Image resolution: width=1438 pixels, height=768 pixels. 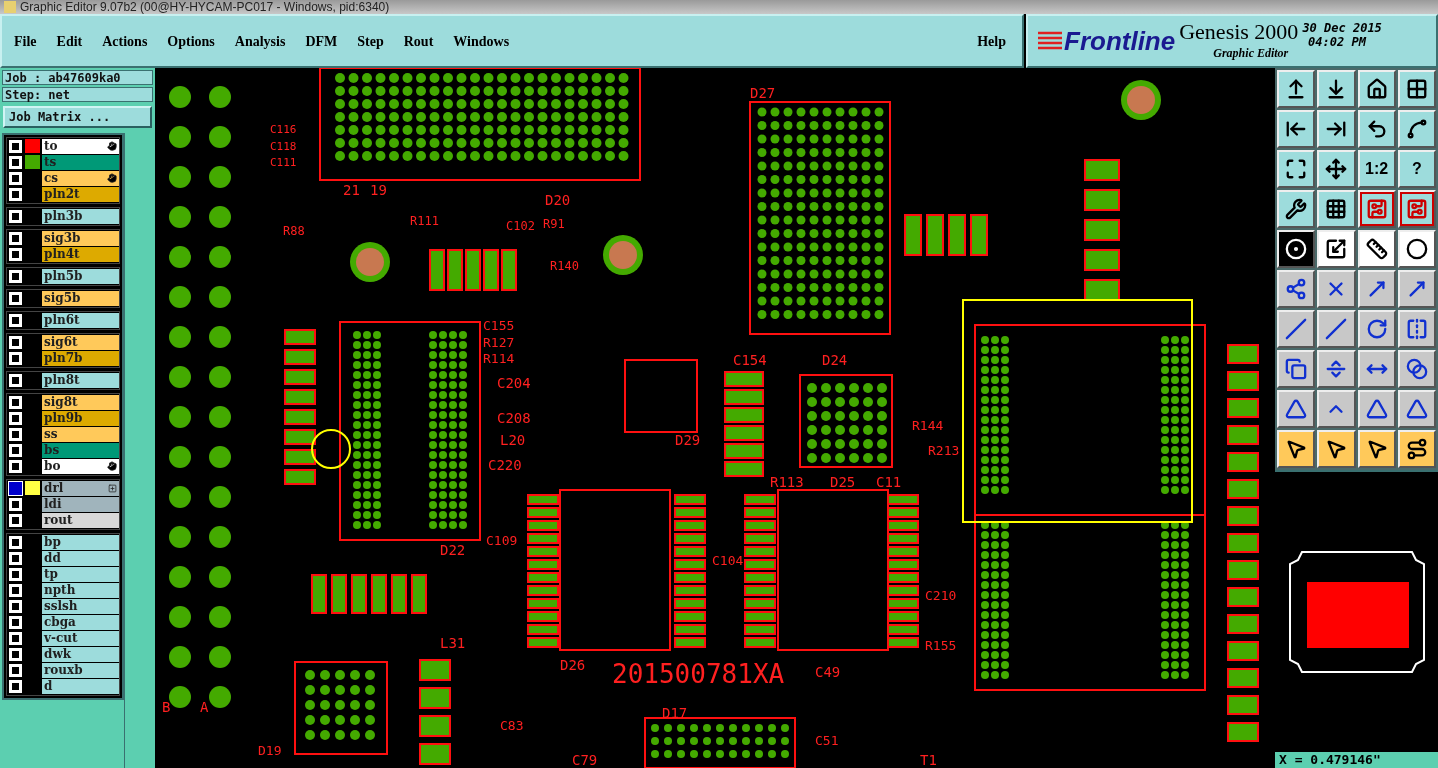 What do you see at coordinates (370, 41) in the screenshot?
I see `menu-item: Step` at bounding box center [370, 41].